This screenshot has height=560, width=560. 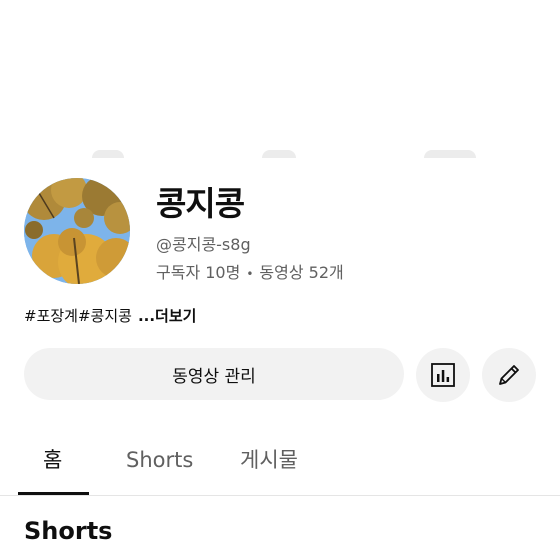 I want to click on active-tab-indicator, so click(x=53, y=493).